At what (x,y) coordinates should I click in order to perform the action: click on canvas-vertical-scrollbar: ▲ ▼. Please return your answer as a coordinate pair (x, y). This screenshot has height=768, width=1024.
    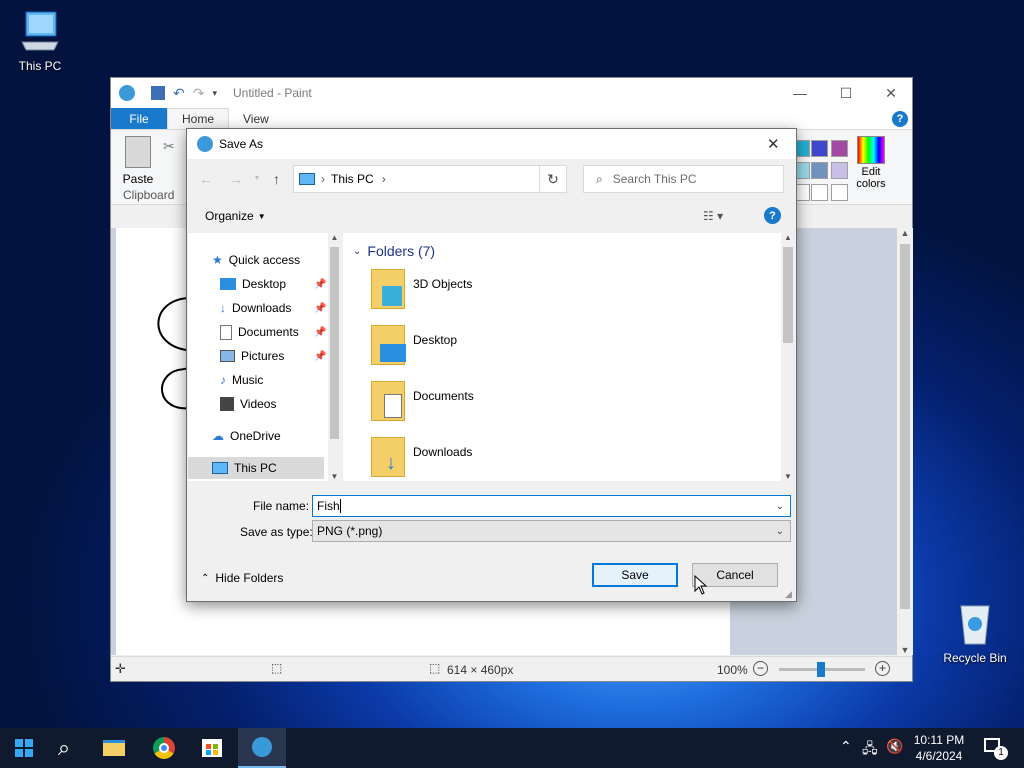
    Looking at the image, I should click on (905, 441).